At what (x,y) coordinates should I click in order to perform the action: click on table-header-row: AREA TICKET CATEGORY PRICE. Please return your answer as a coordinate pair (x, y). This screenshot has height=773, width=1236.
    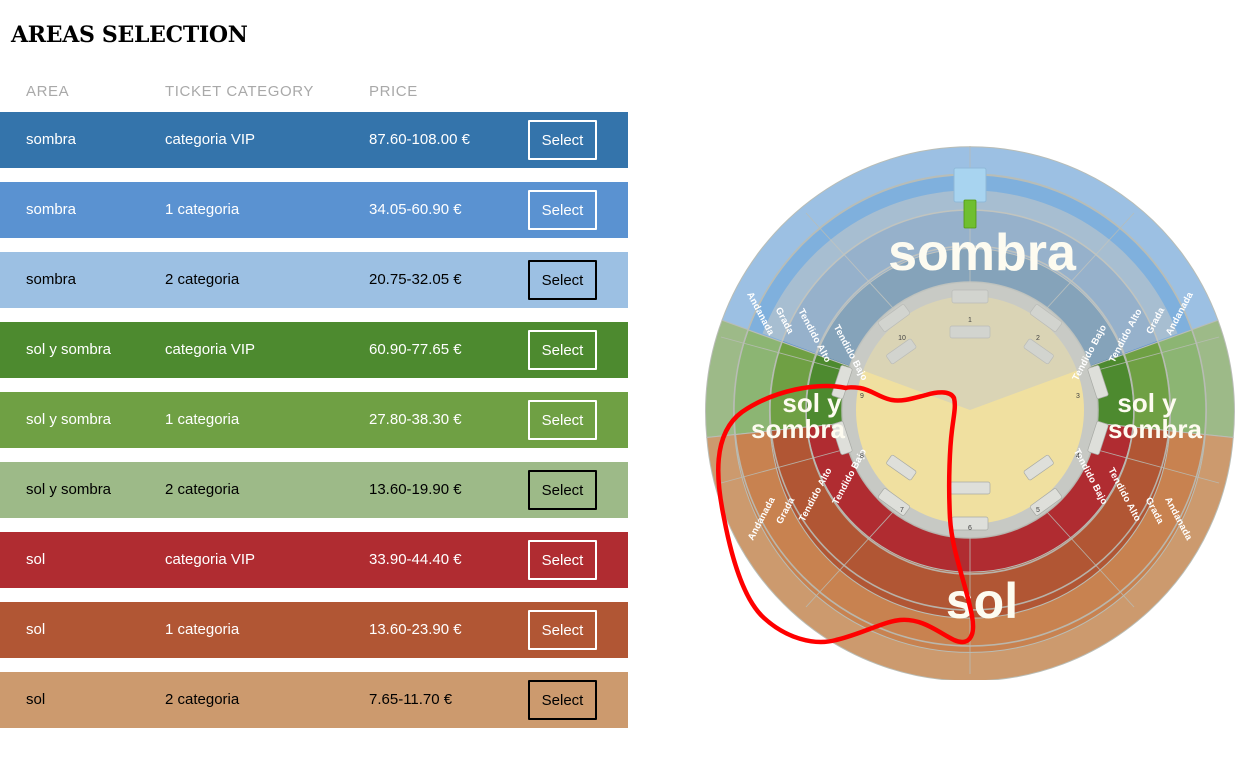
    Looking at the image, I should click on (314, 91).